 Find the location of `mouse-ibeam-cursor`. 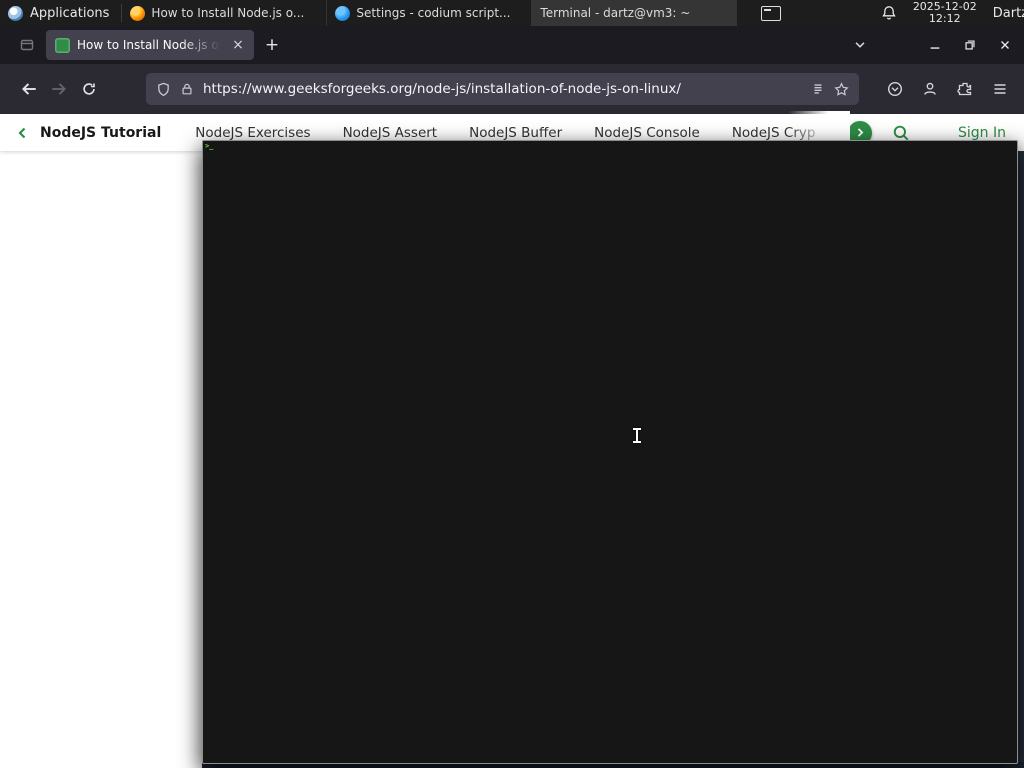

mouse-ibeam-cursor is located at coordinates (637, 436).